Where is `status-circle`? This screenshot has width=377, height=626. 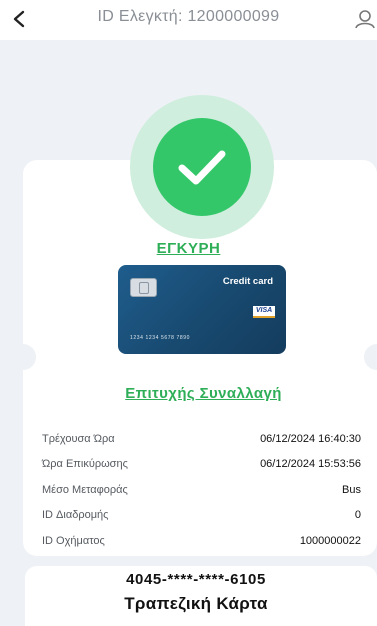 status-circle is located at coordinates (202, 167).